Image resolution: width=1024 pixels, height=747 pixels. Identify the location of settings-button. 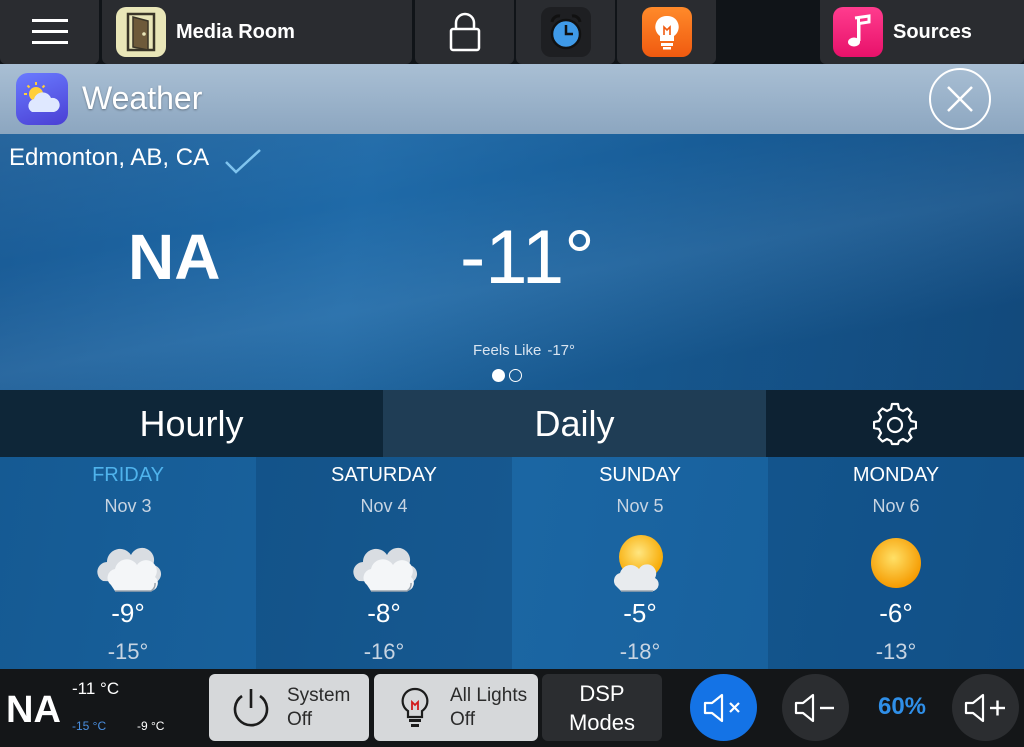
(895, 423).